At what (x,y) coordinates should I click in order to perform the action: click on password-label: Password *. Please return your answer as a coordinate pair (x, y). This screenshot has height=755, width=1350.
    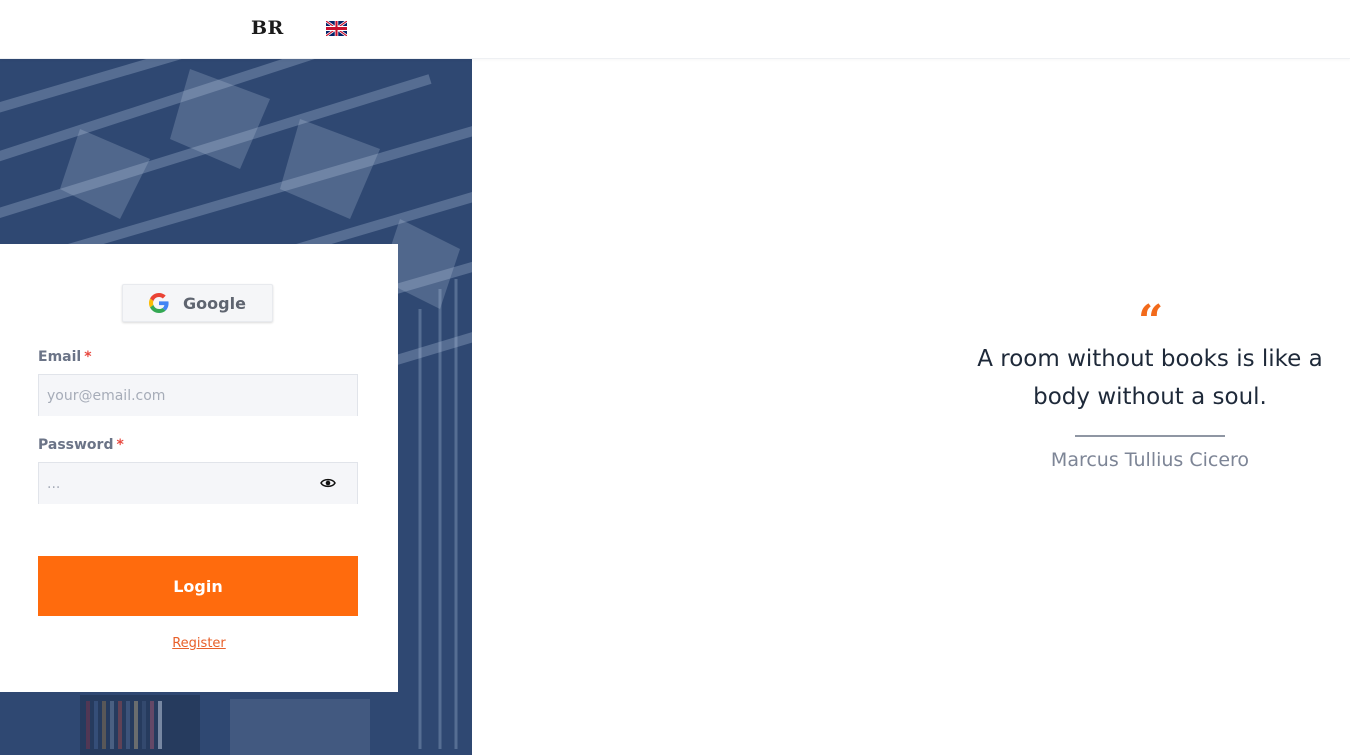
    Looking at the image, I should click on (81, 445).